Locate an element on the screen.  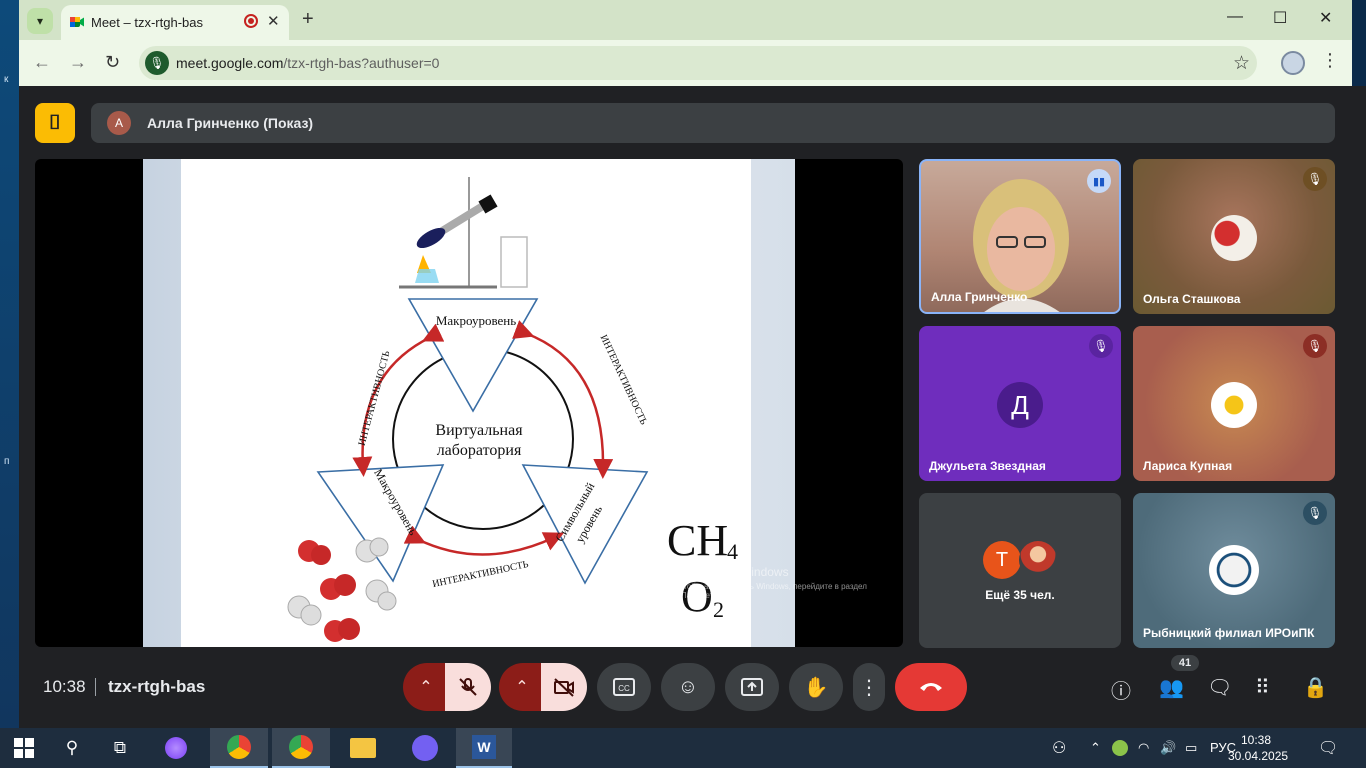
participant-tile-more: T Ещё 35 чел. is located at coordinates (1020, 570).